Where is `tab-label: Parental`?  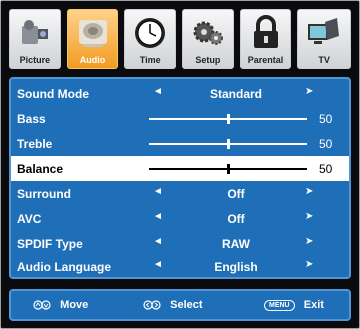 tab-label: Parental is located at coordinates (265, 60).